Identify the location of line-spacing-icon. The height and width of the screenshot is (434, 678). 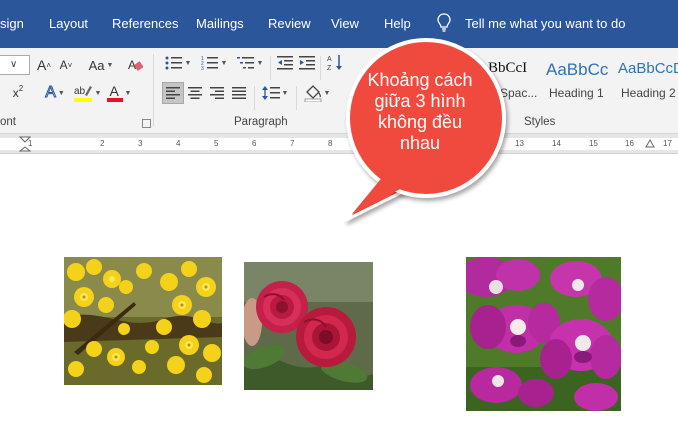
(270, 93).